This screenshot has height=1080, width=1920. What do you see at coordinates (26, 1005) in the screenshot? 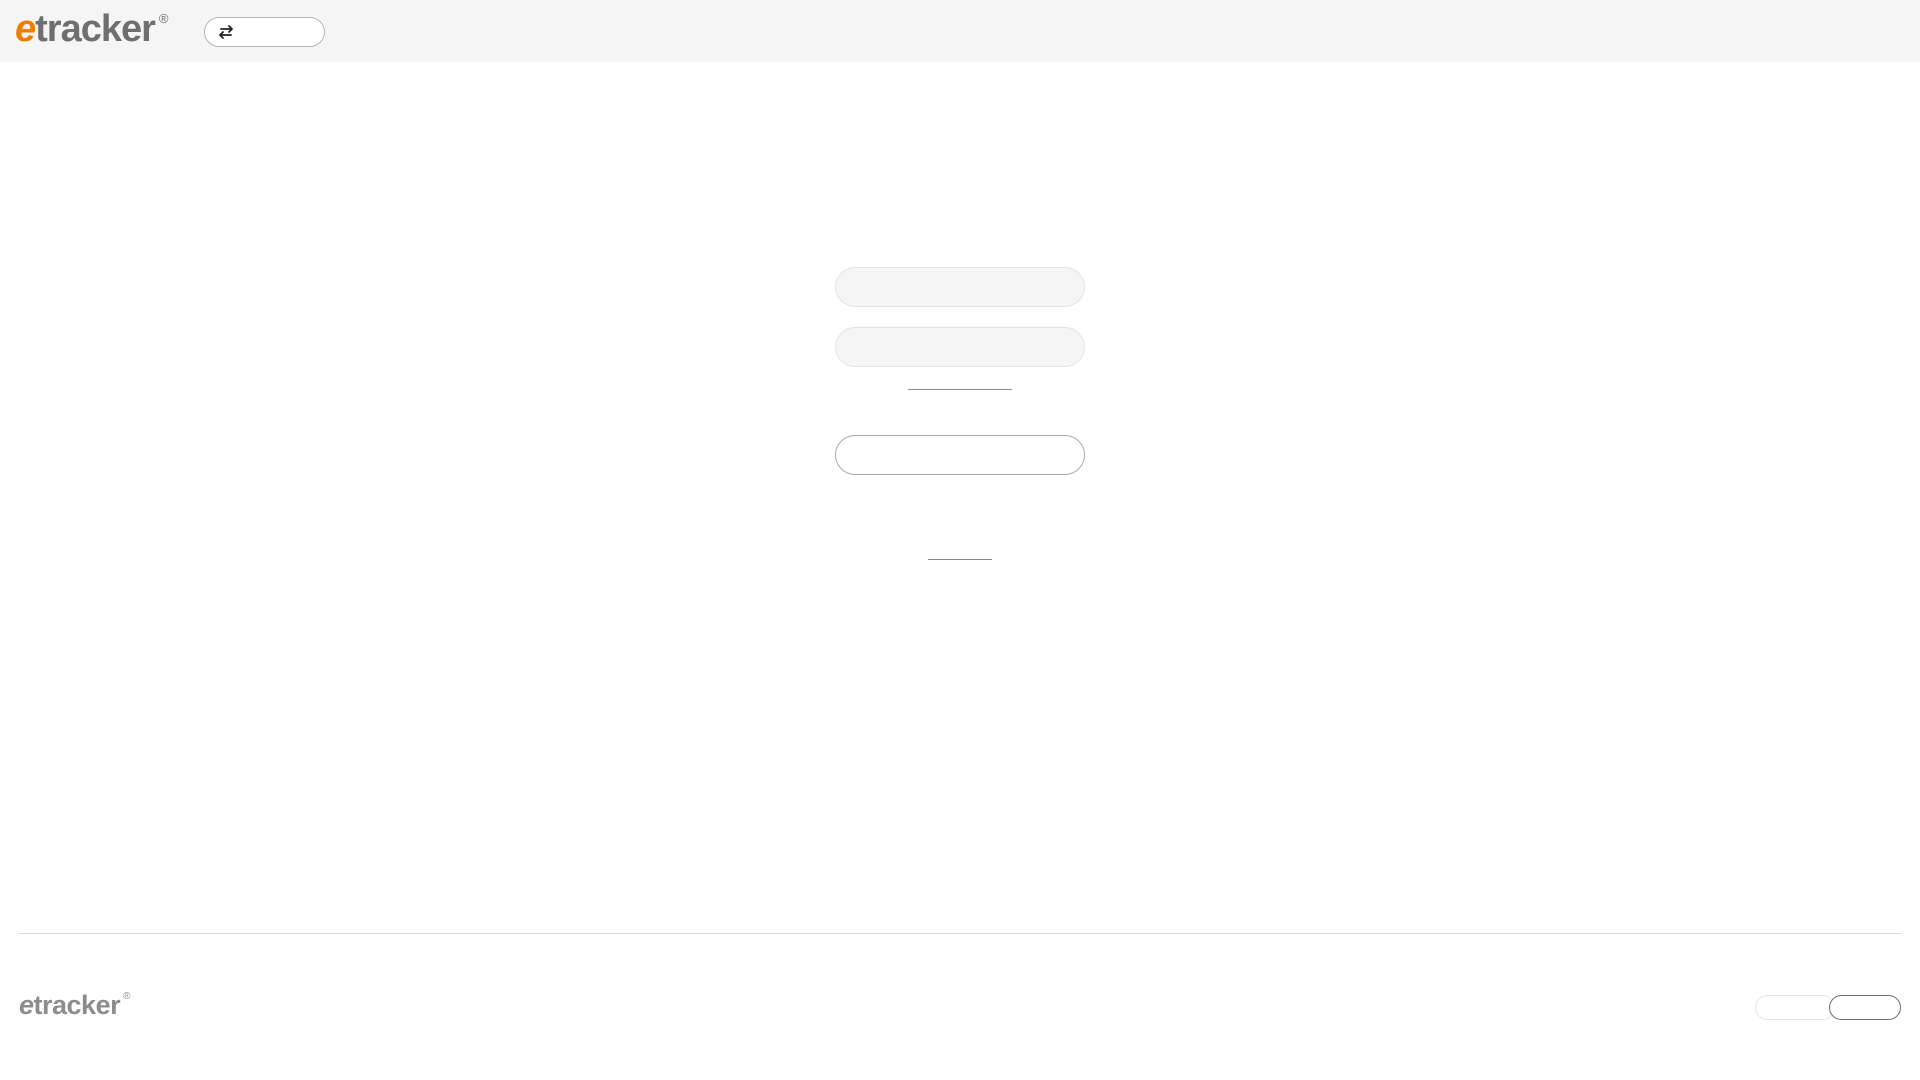
I see `footer-logo-e: e` at bounding box center [26, 1005].